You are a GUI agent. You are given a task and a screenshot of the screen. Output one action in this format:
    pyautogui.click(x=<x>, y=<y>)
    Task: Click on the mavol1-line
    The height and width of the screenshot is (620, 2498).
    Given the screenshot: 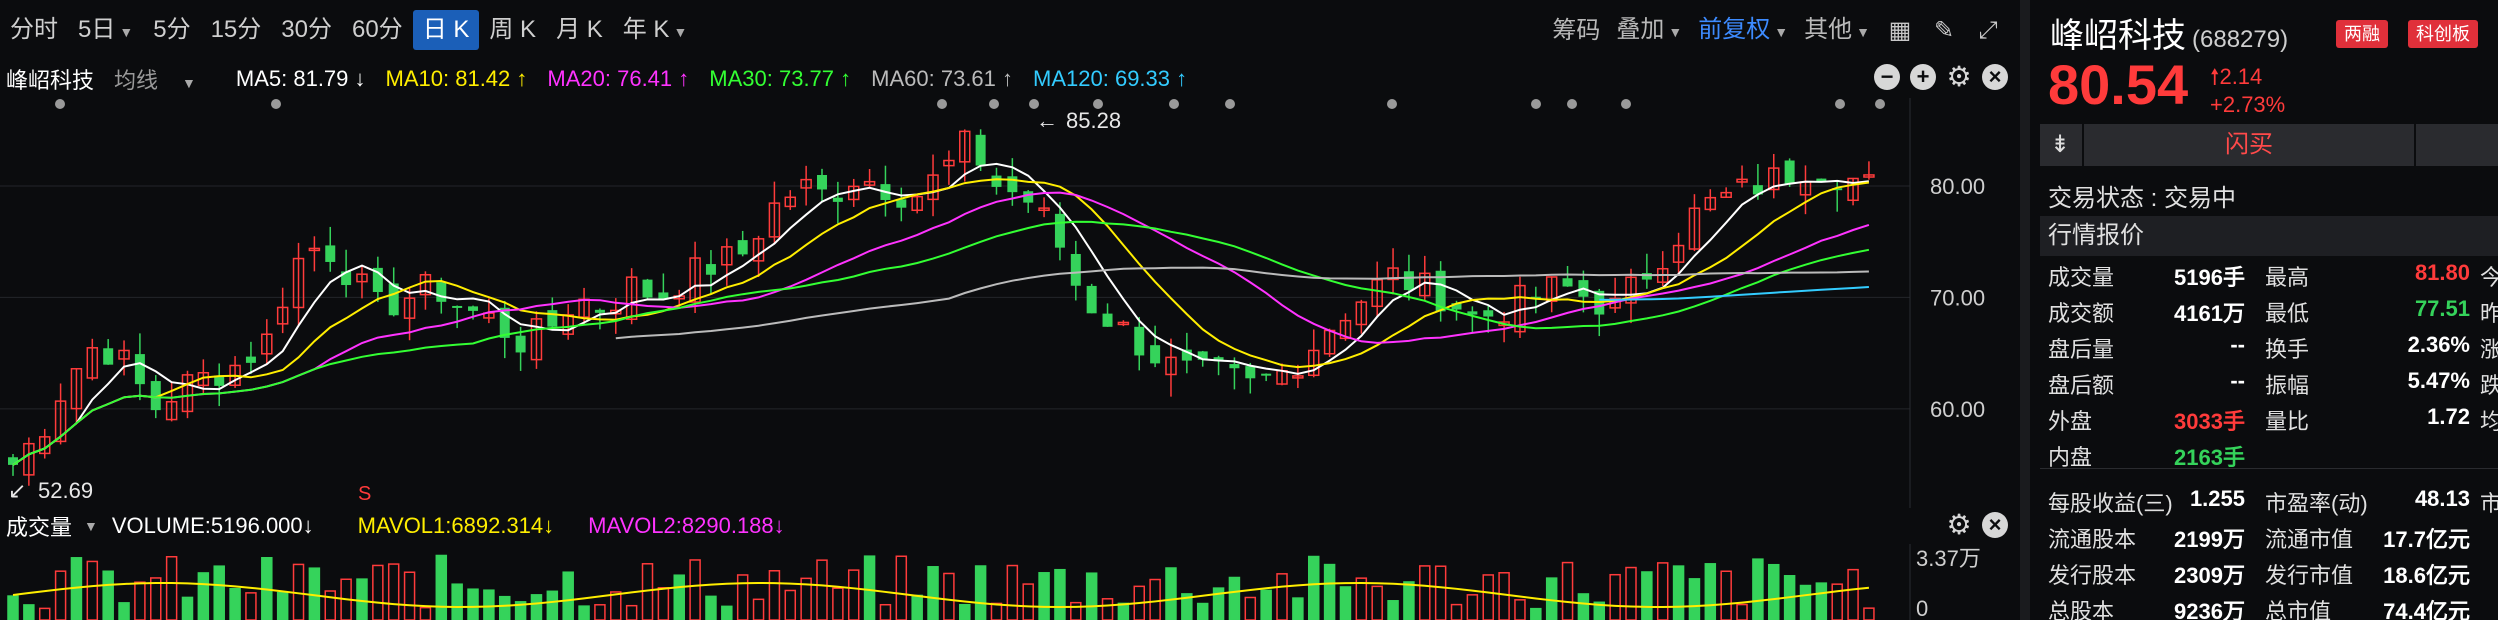 What is the action you would take?
    pyautogui.click(x=941, y=595)
    